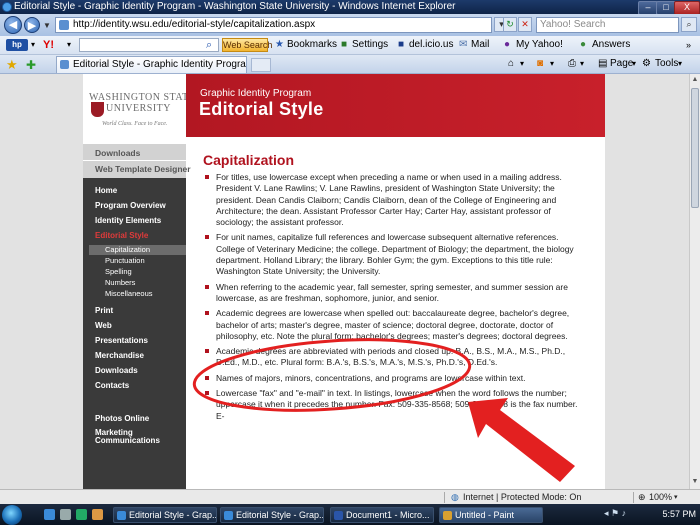 The height and width of the screenshot is (525, 700). What do you see at coordinates (539, 45) in the screenshot?
I see `my-yahoo-button: My Yahoo!` at bounding box center [539, 45].